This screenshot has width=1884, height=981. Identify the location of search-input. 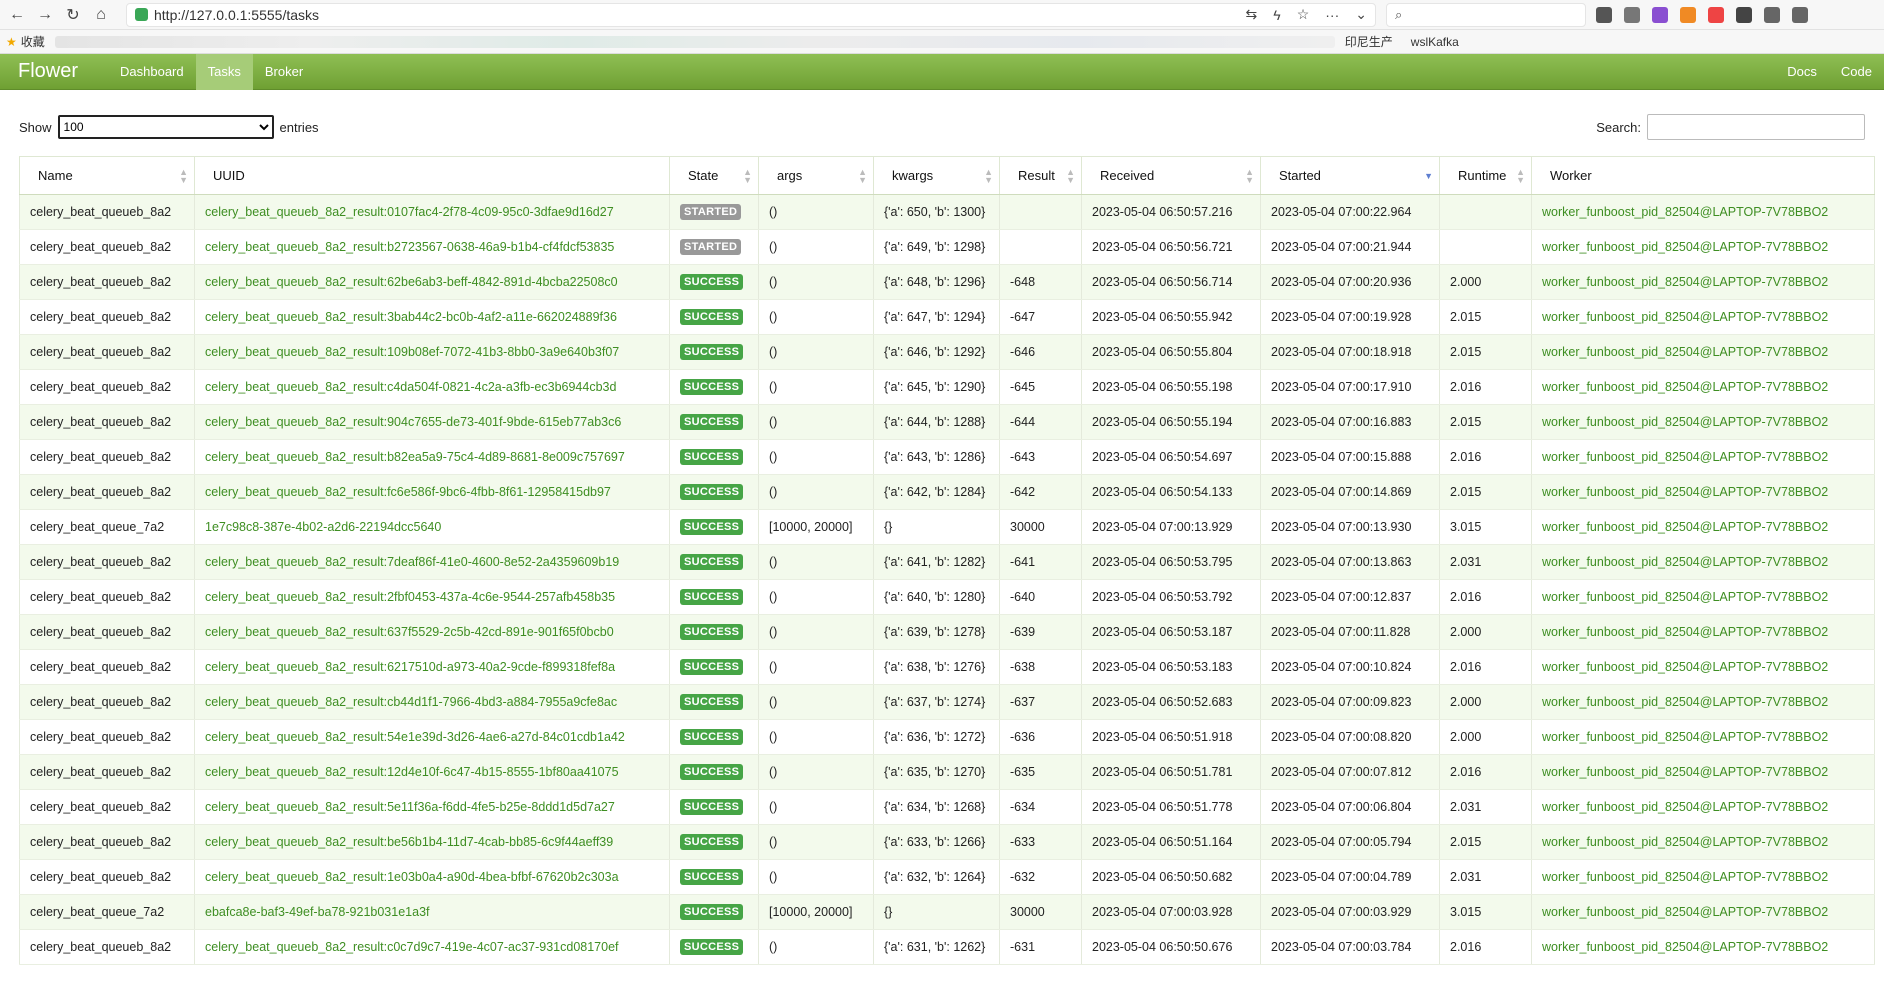
(1756, 127).